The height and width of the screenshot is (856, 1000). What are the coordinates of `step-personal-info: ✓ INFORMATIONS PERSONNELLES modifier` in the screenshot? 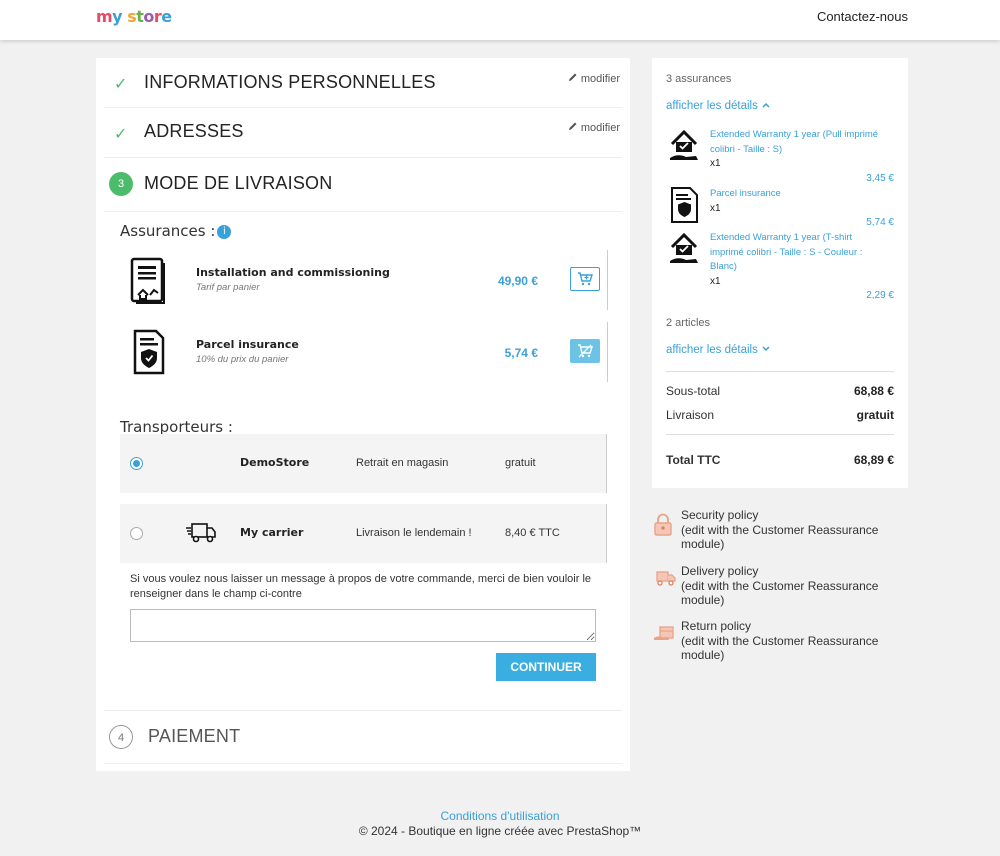 It's located at (363, 83).